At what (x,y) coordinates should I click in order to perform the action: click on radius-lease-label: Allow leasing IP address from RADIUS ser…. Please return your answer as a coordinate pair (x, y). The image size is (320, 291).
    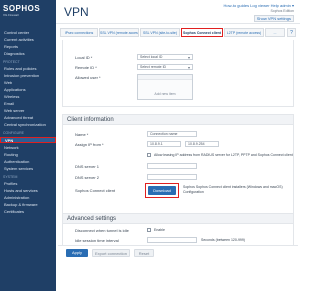
    Looking at the image, I should click on (223, 155).